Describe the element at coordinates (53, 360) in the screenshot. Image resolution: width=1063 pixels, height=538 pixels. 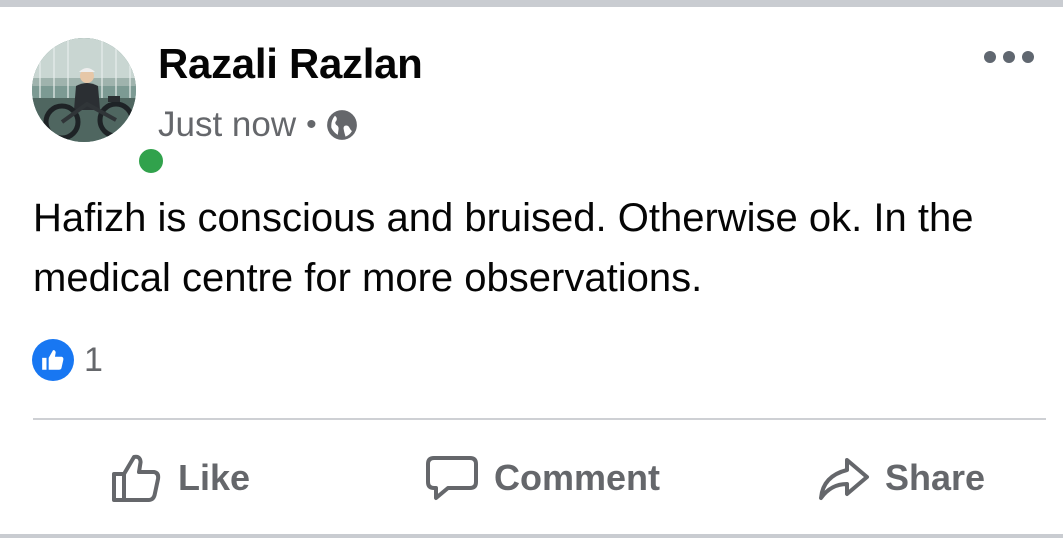
I see `like-reaction-icon` at that location.